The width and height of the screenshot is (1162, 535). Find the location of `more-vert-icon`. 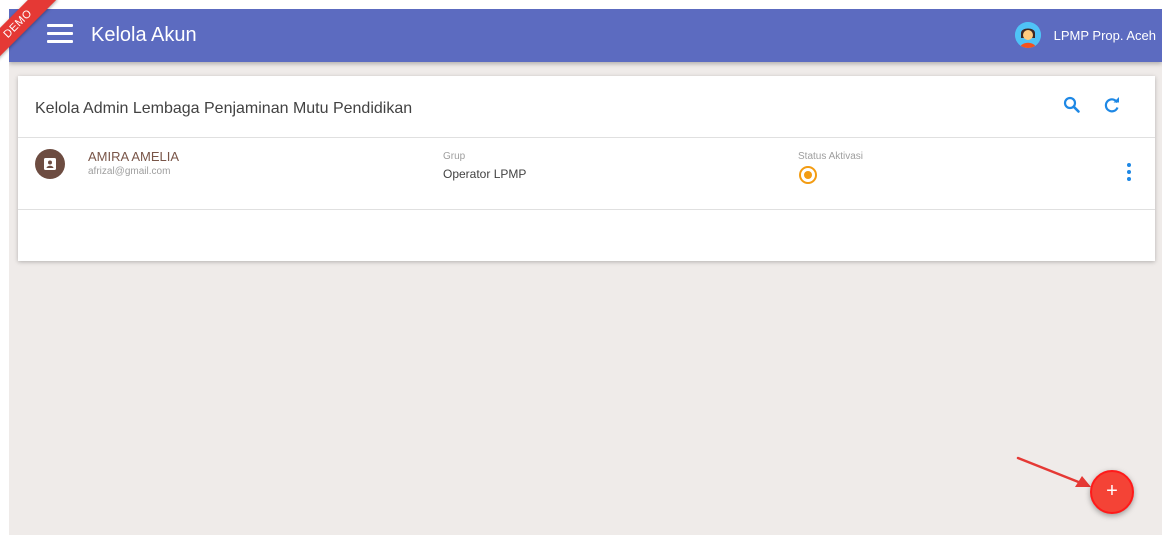

more-vert-icon is located at coordinates (1129, 173).